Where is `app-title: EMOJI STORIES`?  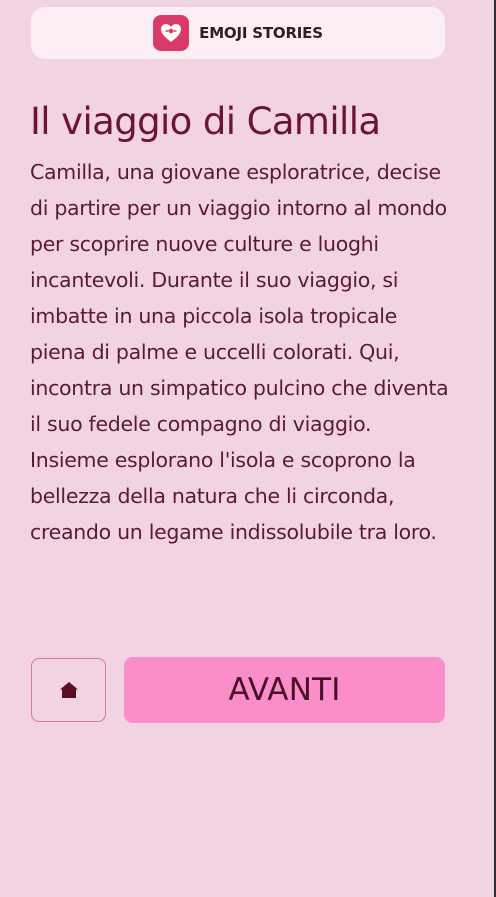
app-title: EMOJI STORIES is located at coordinates (261, 33).